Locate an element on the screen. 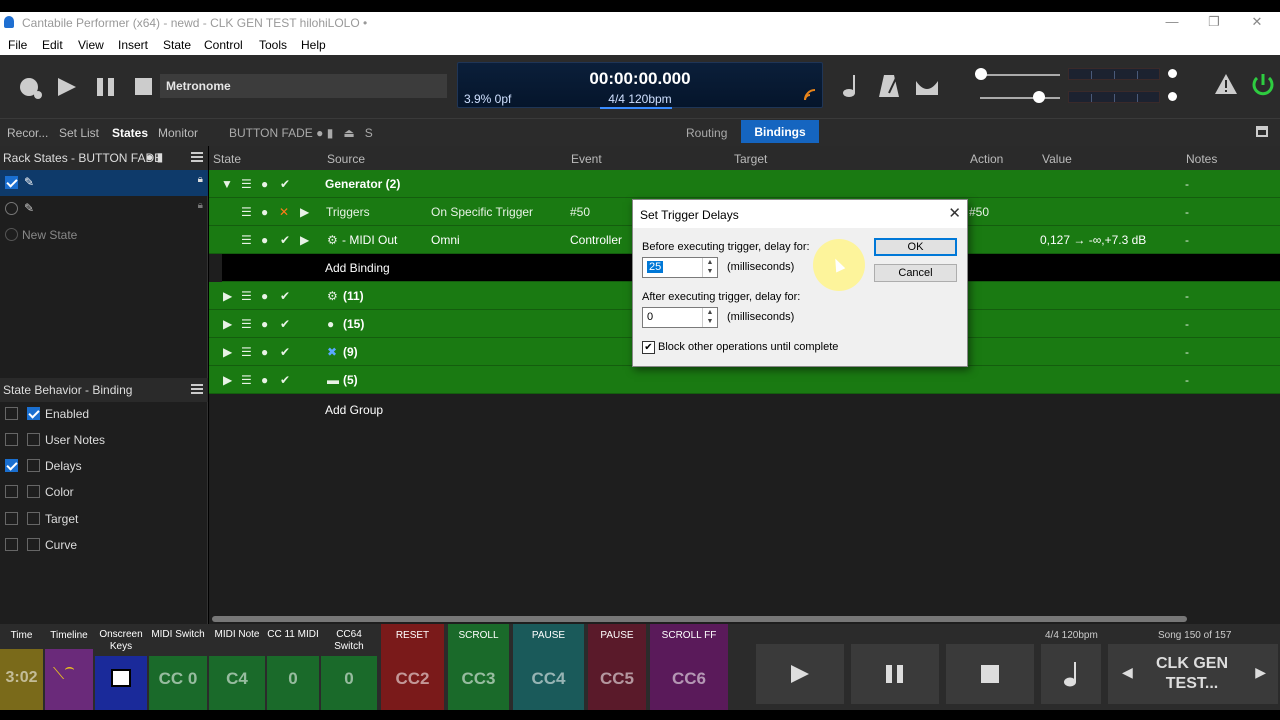  col-value: Value is located at coordinates (1057, 159).